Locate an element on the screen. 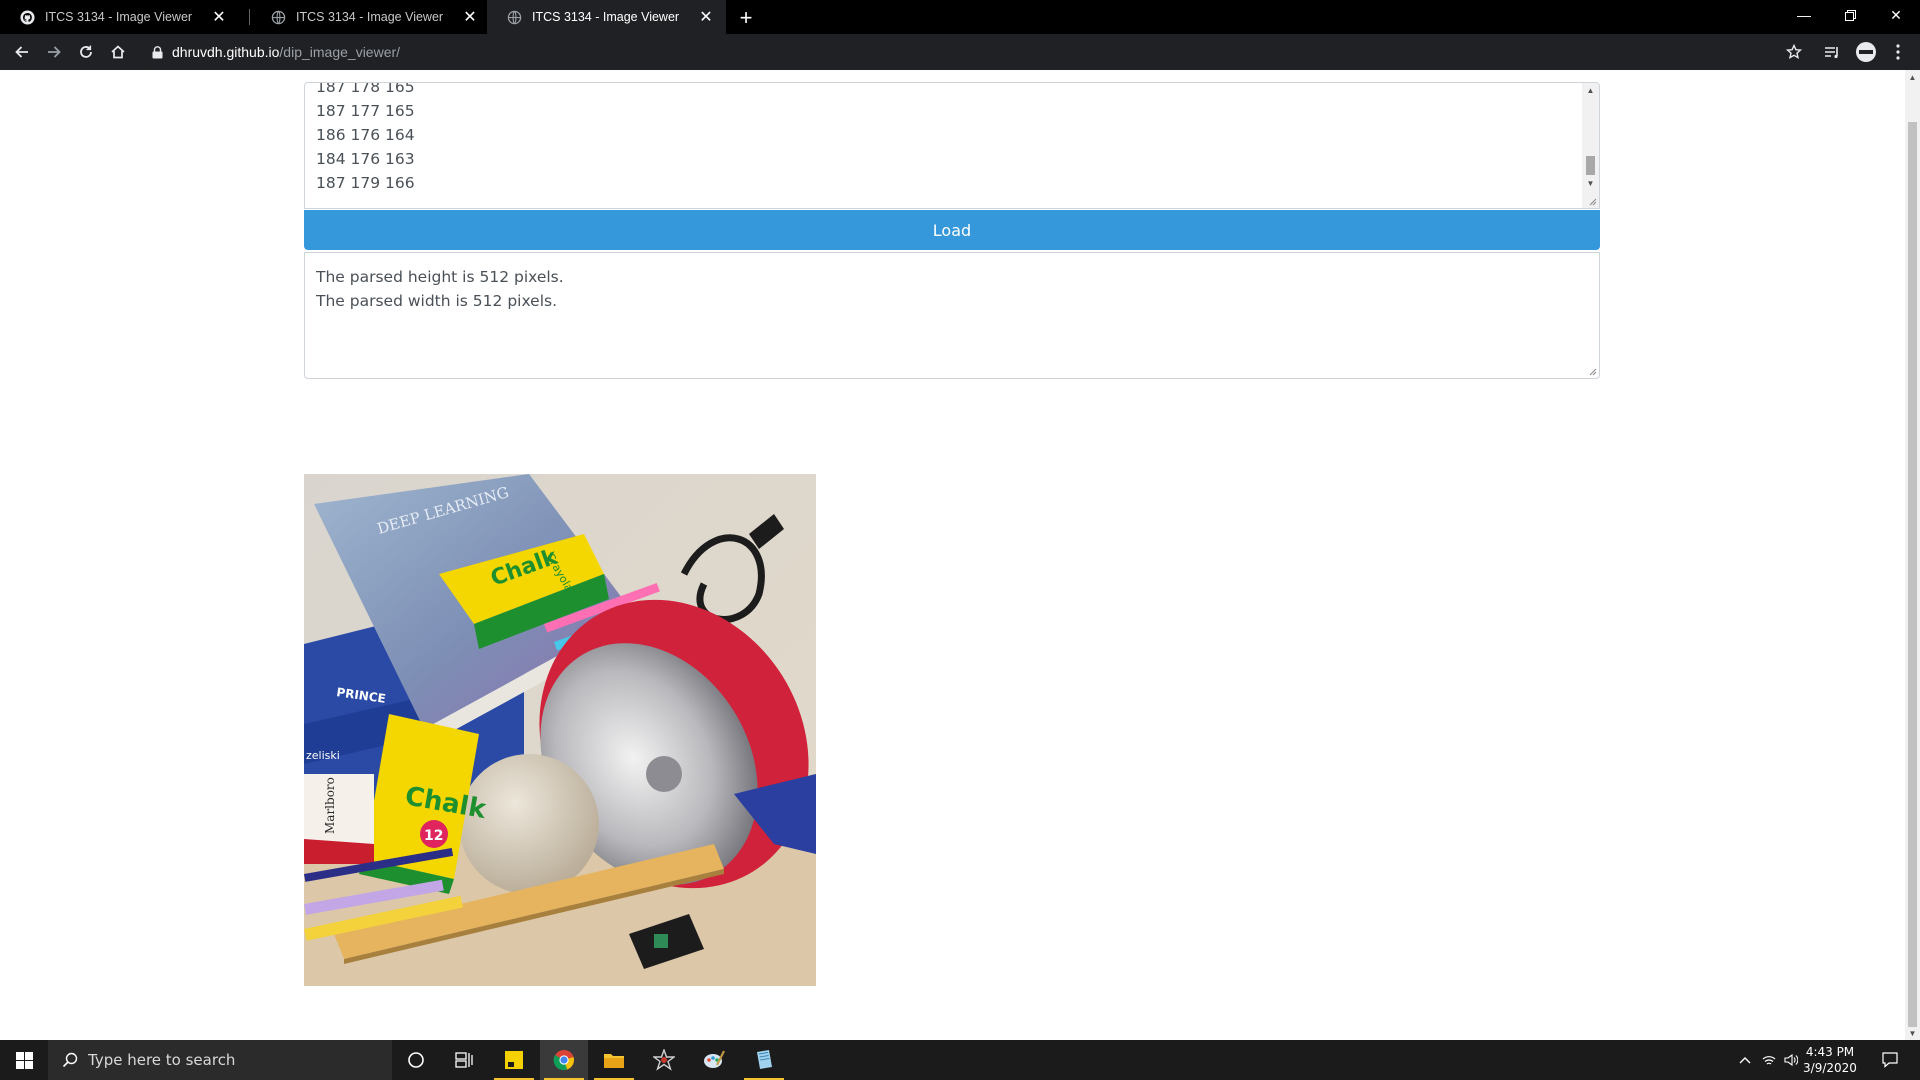  github-icon is located at coordinates (27, 17).